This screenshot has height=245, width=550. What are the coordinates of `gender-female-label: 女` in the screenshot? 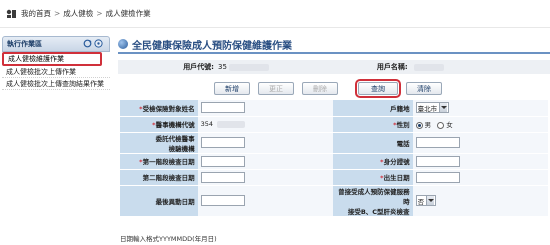 It's located at (449, 125).